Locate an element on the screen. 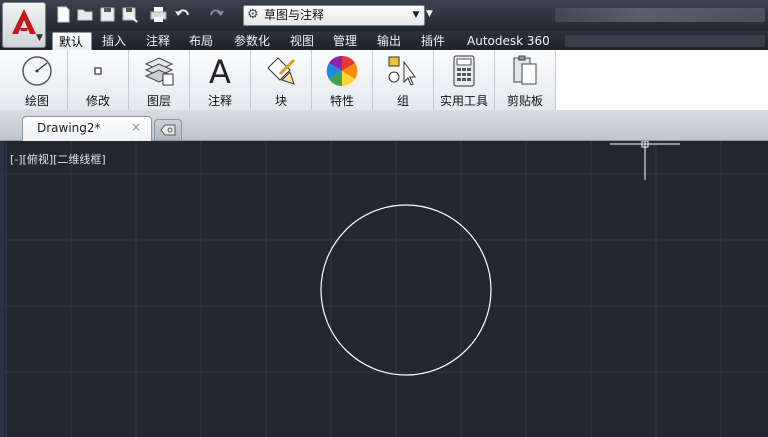  panel-annotation: A 注释 is located at coordinates (220, 80).